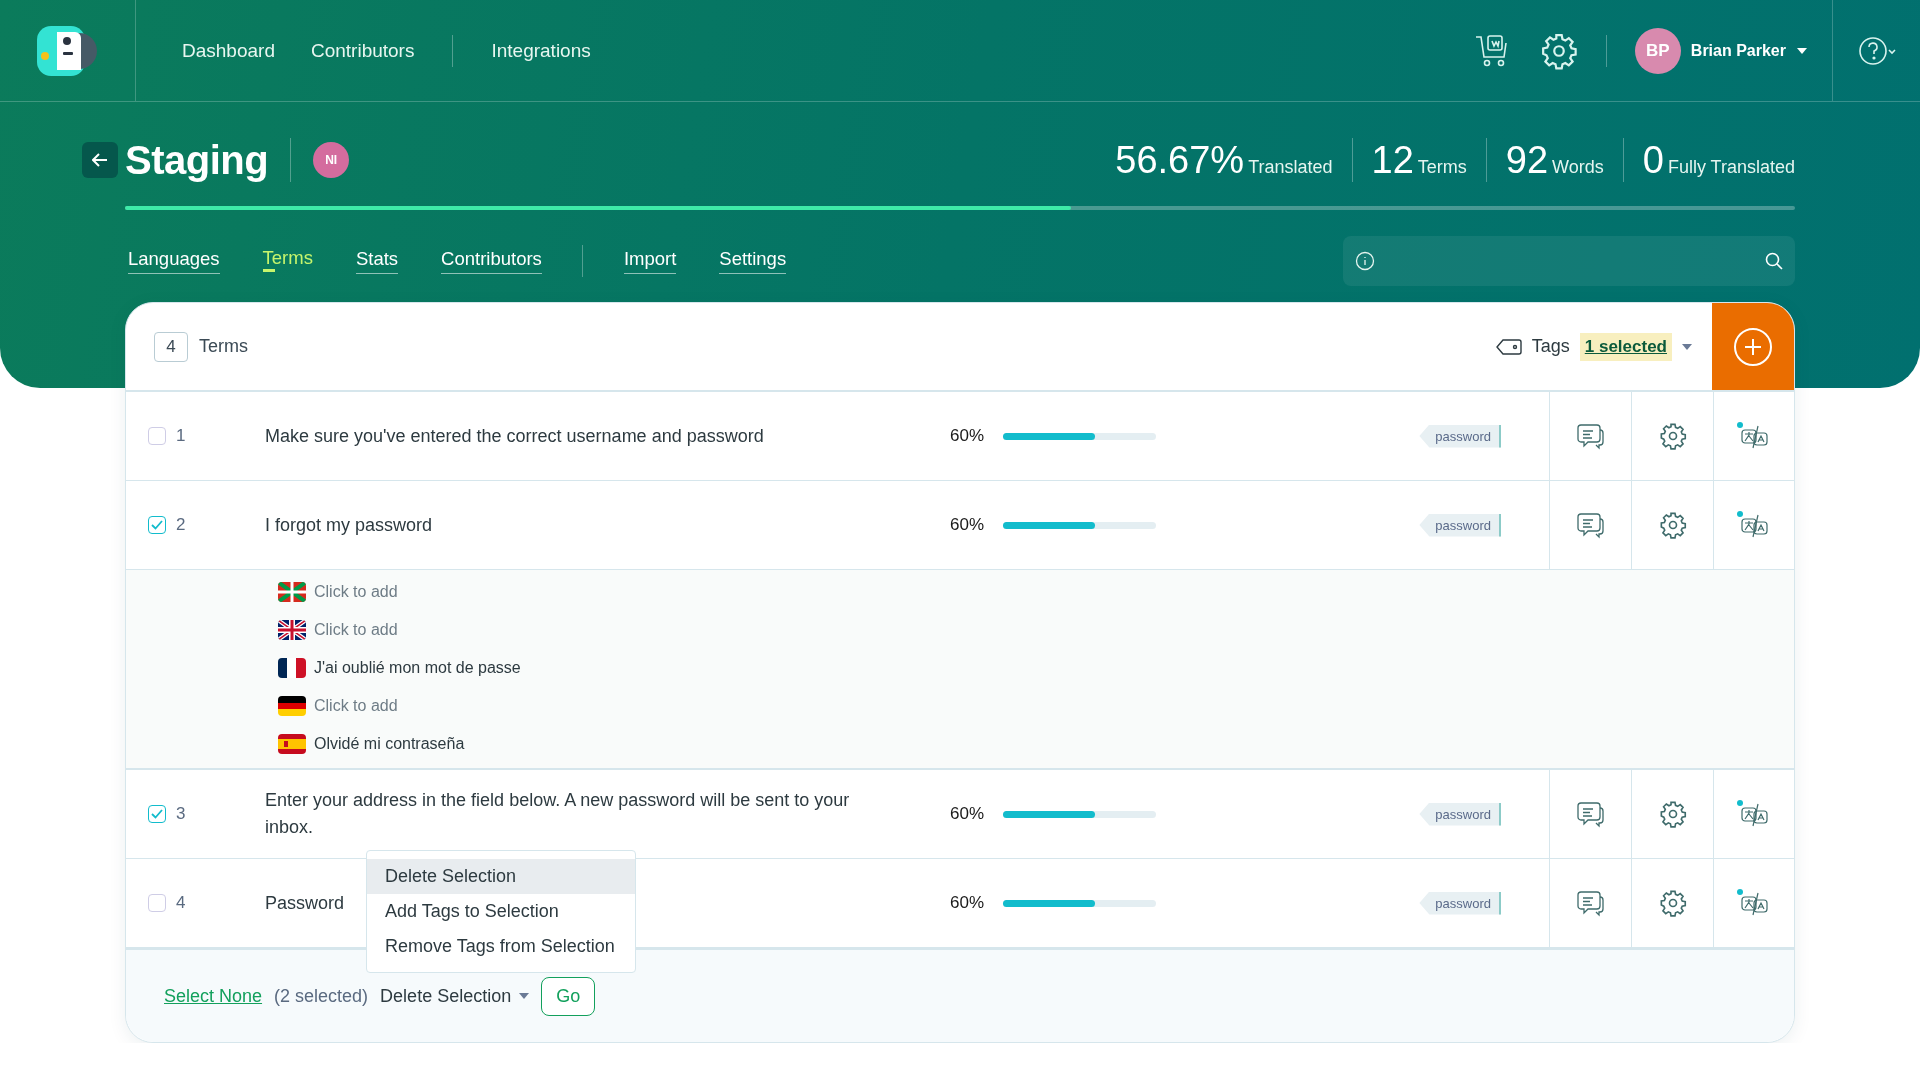  Describe the element at coordinates (197, 160) in the screenshot. I see `project-title: Staging` at that location.